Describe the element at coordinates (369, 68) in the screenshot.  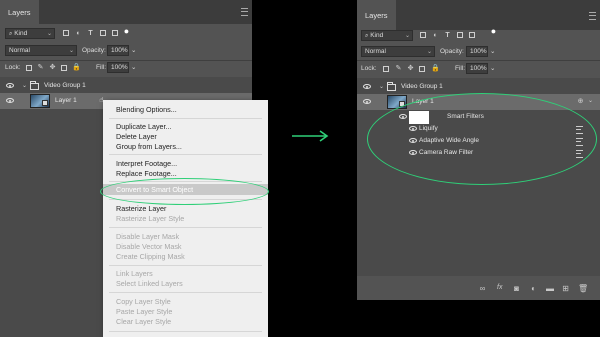
I see `lock-label: Lock:` at that location.